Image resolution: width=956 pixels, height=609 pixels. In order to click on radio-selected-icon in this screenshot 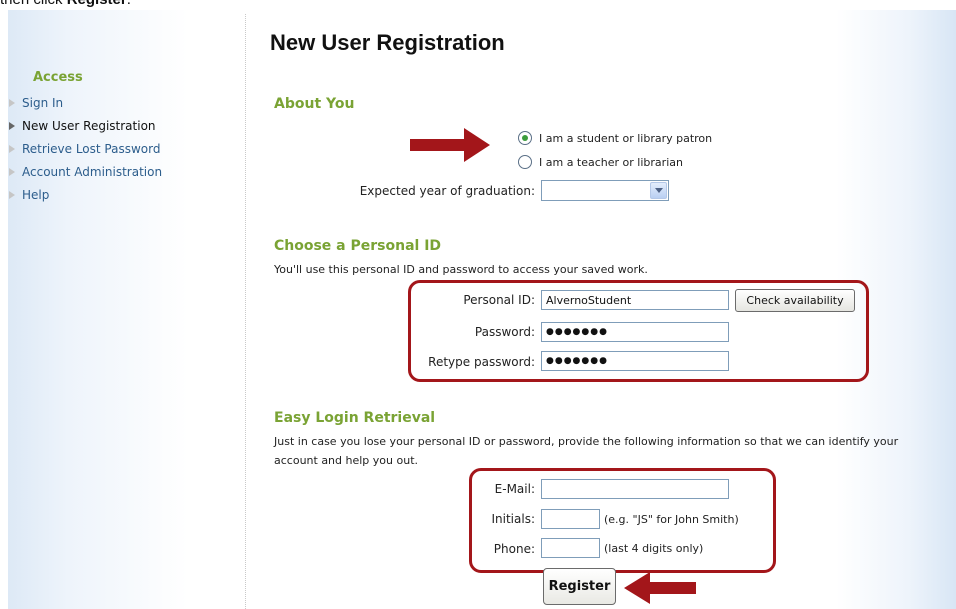, I will do `click(525, 138)`.